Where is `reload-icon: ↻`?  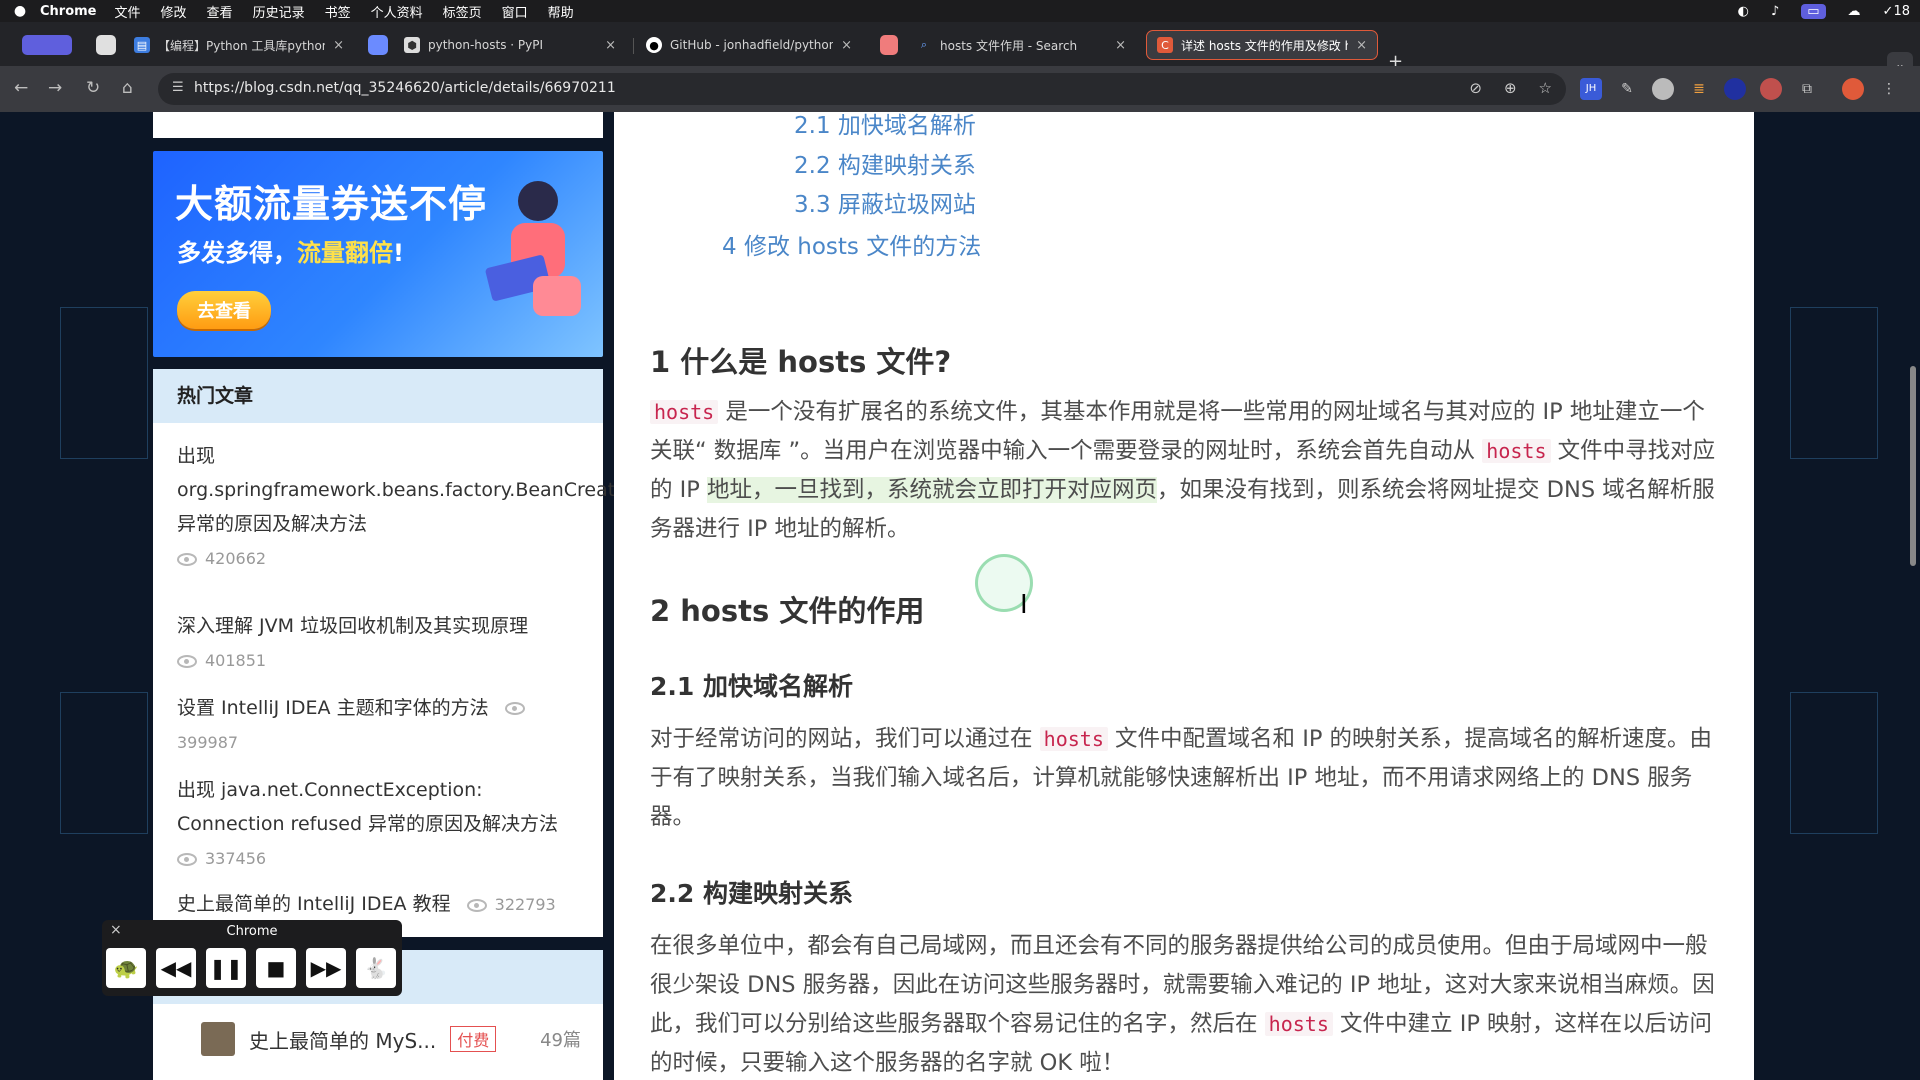
reload-icon: ↻ is located at coordinates (93, 88).